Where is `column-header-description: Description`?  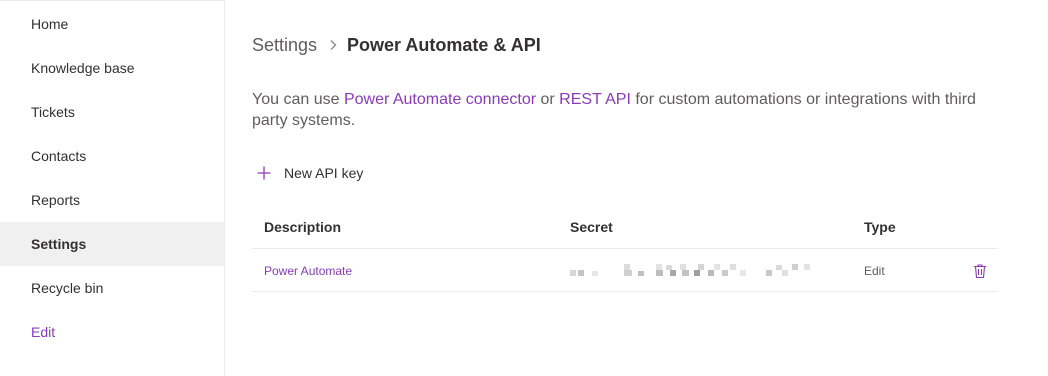
column-header-description: Description is located at coordinates (302, 227).